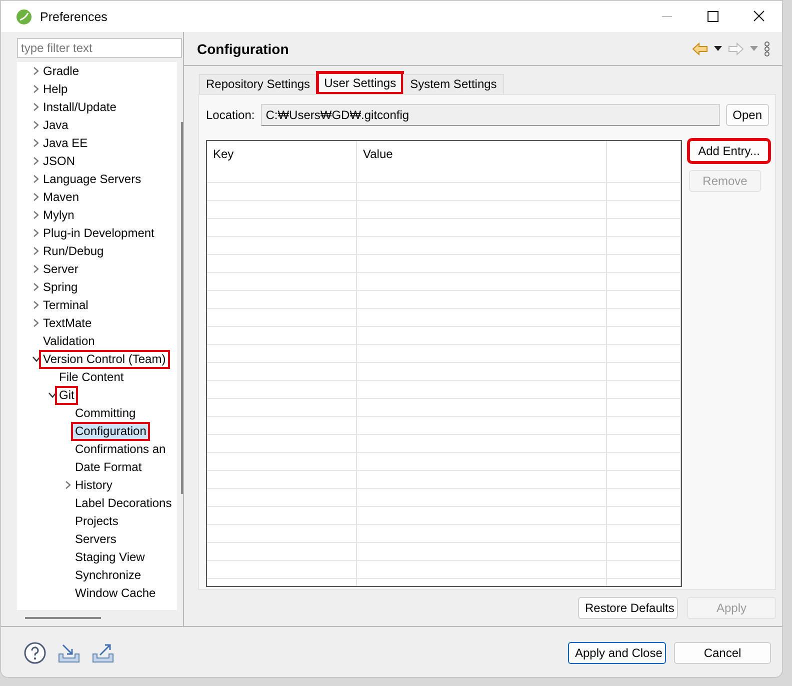  Describe the element at coordinates (67, 323) in the screenshot. I see `tree-item: TextMate` at that location.